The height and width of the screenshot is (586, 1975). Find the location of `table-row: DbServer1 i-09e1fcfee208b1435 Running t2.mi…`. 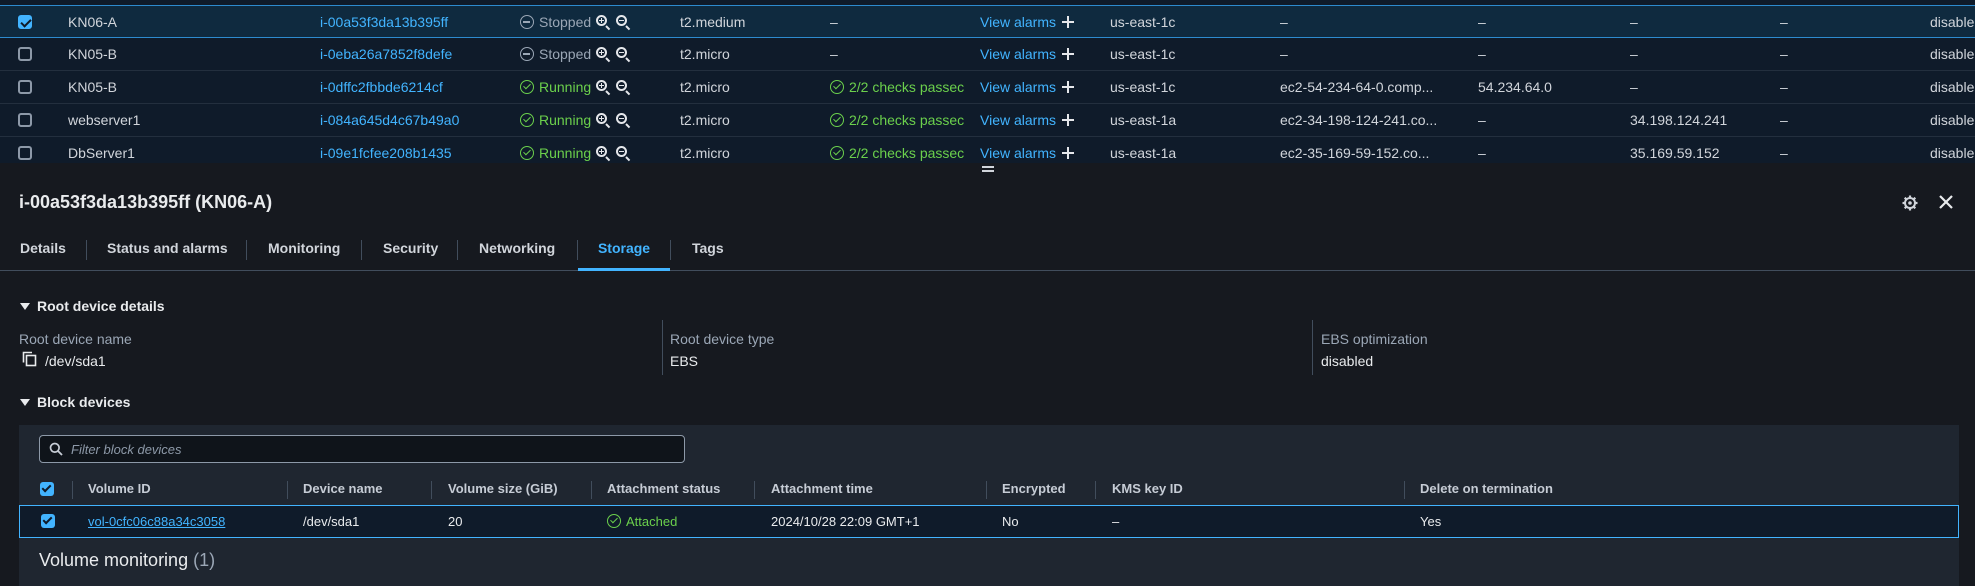

table-row: DbServer1 i-09e1fcfee208b1435 Running t2.mi… is located at coordinates (987, 150).